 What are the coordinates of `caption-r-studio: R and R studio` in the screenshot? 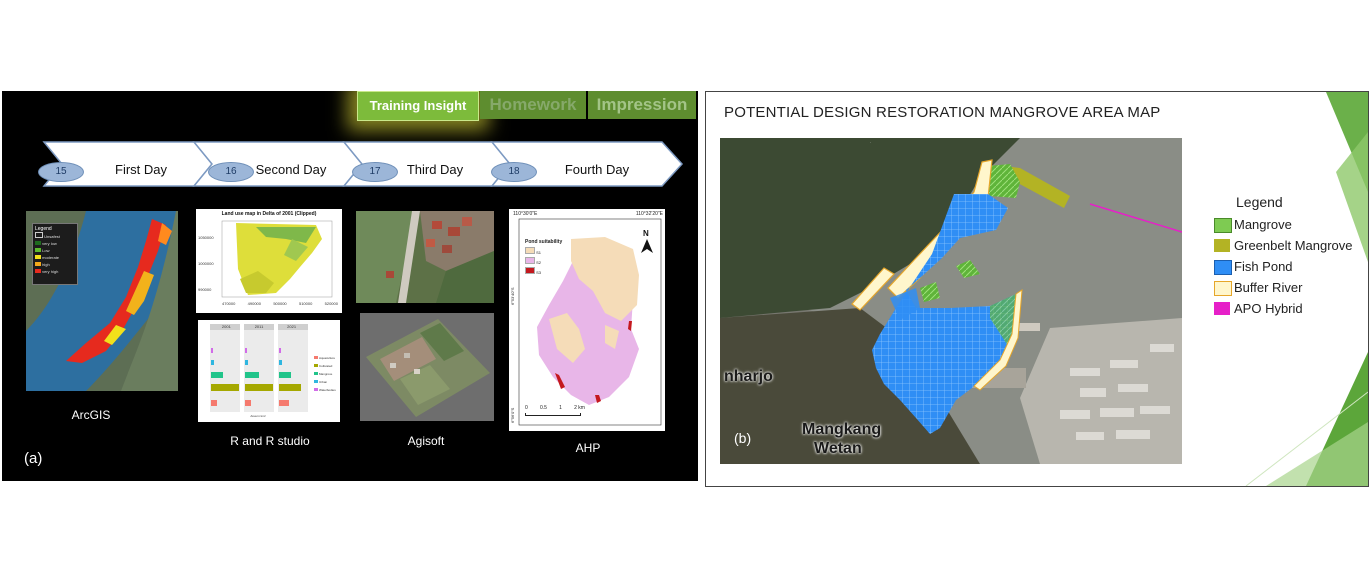 It's located at (270, 441).